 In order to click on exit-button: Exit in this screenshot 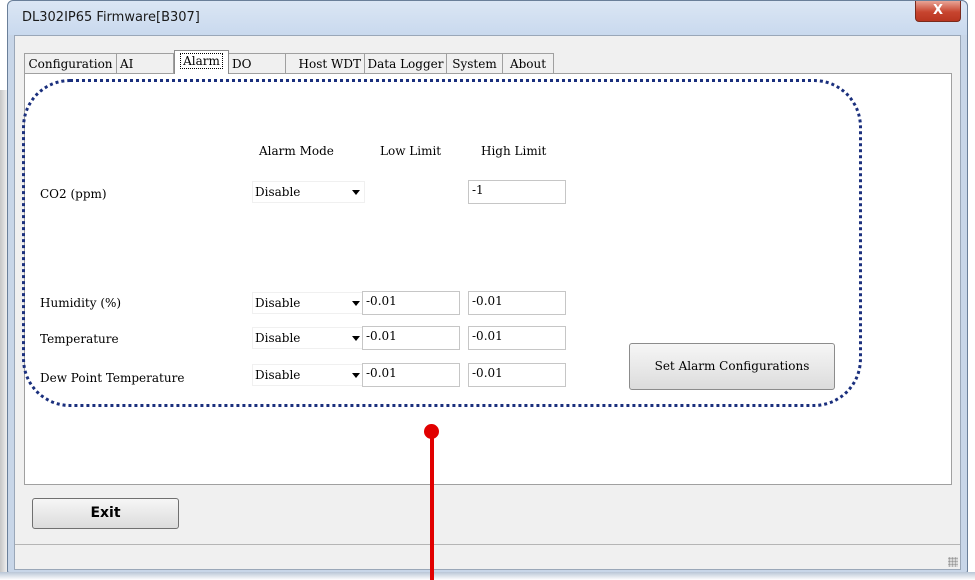, I will do `click(105, 513)`.